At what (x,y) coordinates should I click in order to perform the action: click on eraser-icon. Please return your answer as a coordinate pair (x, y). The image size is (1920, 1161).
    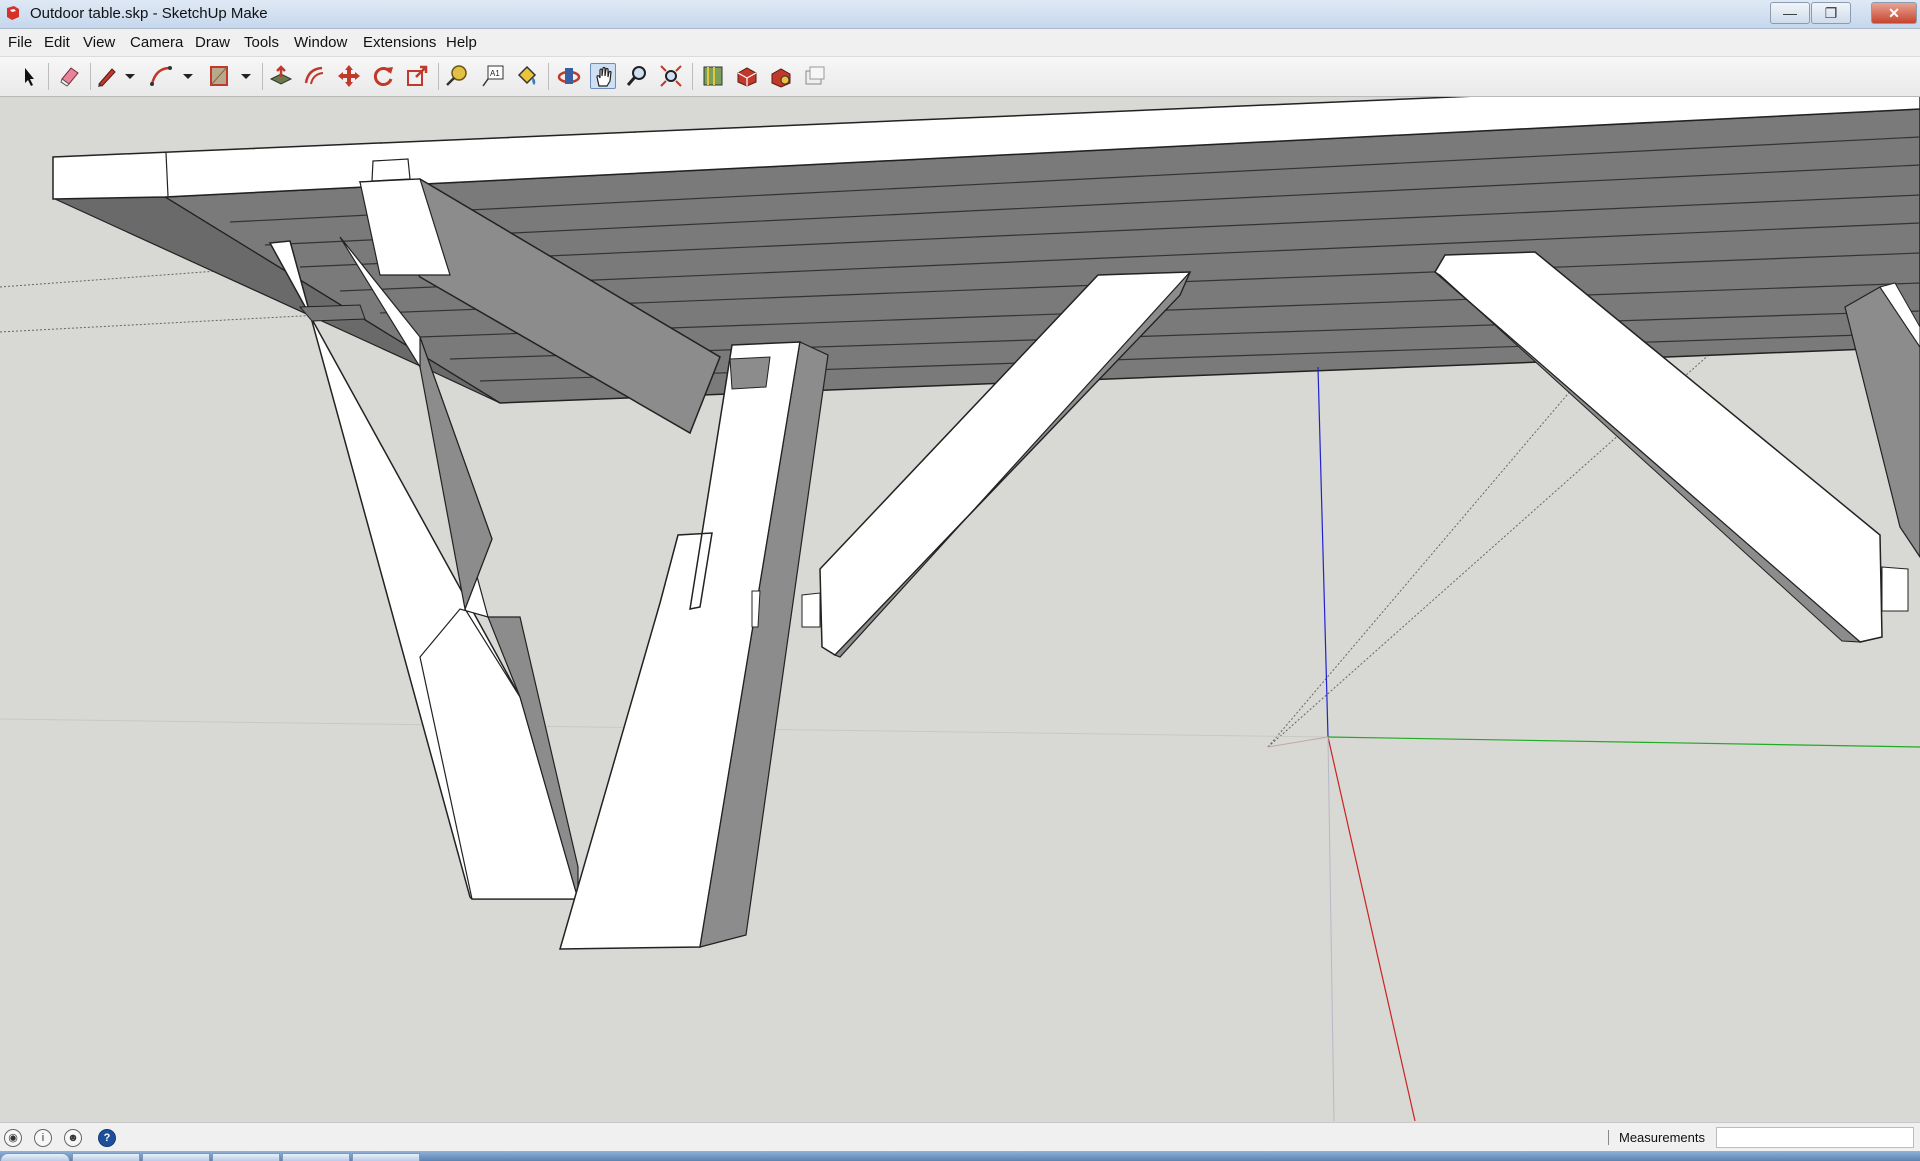
    Looking at the image, I should click on (69, 77).